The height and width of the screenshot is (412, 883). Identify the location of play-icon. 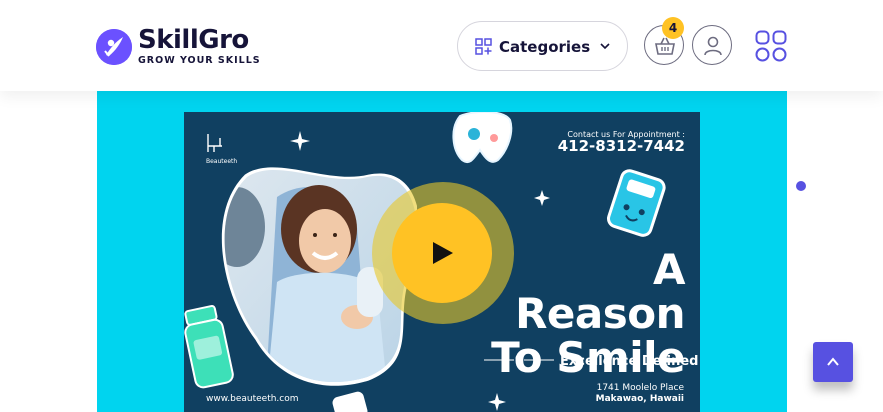
(443, 253).